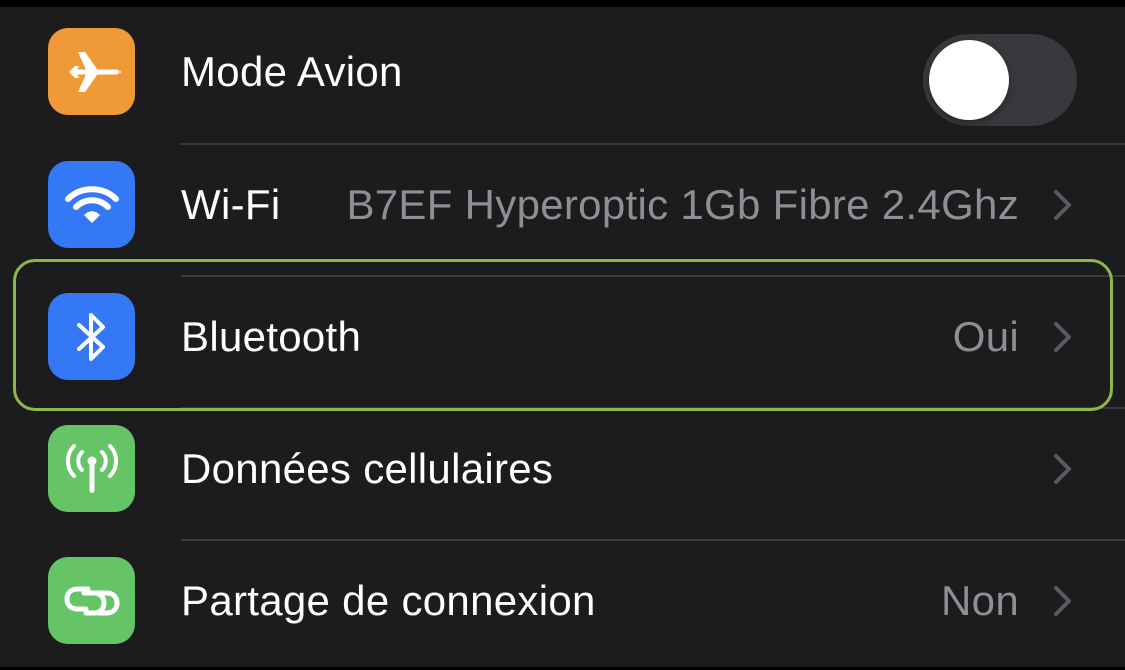  I want to click on personal-hotspot-label: Partage de connexion, so click(388, 600).